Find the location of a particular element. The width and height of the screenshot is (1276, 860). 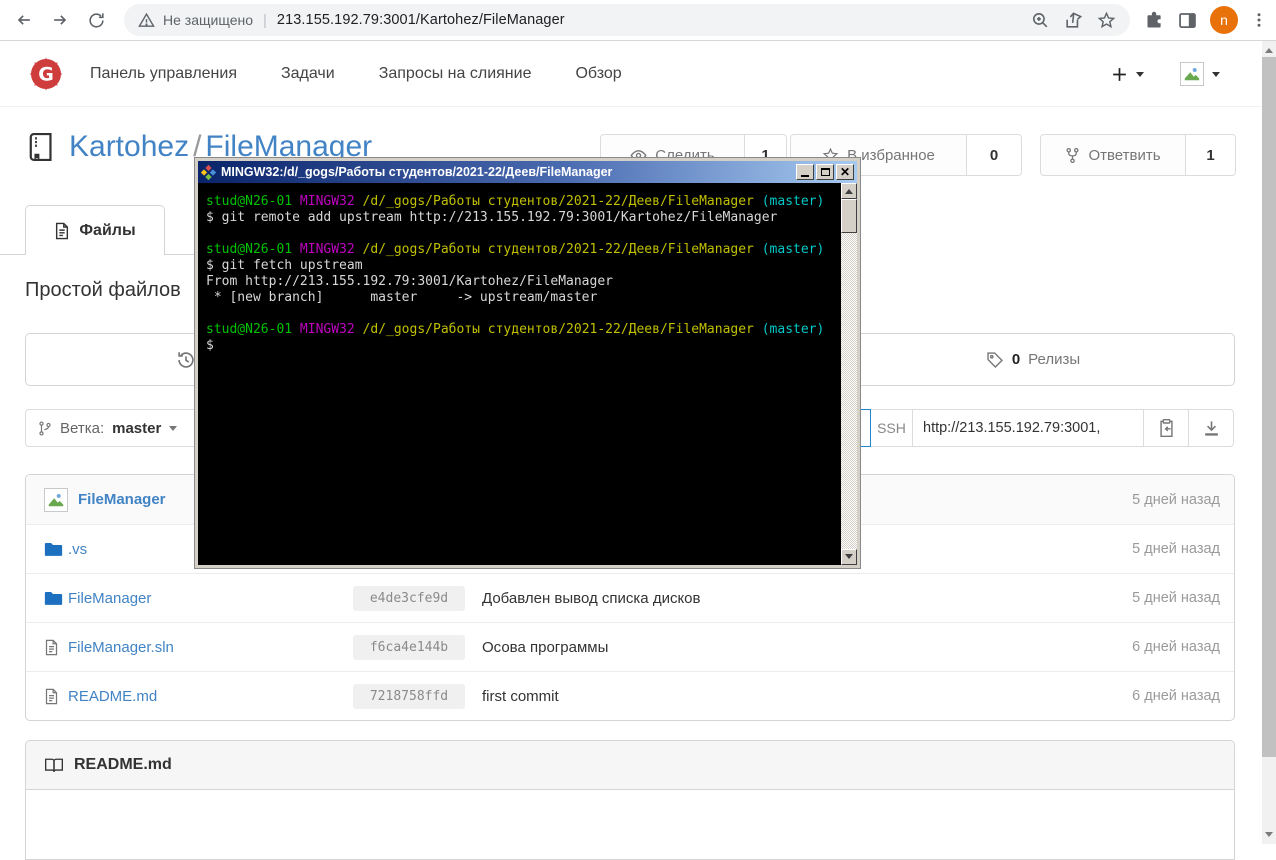

terminal-output-line: * [new branch] master -> upstream/master is located at coordinates (402, 297).